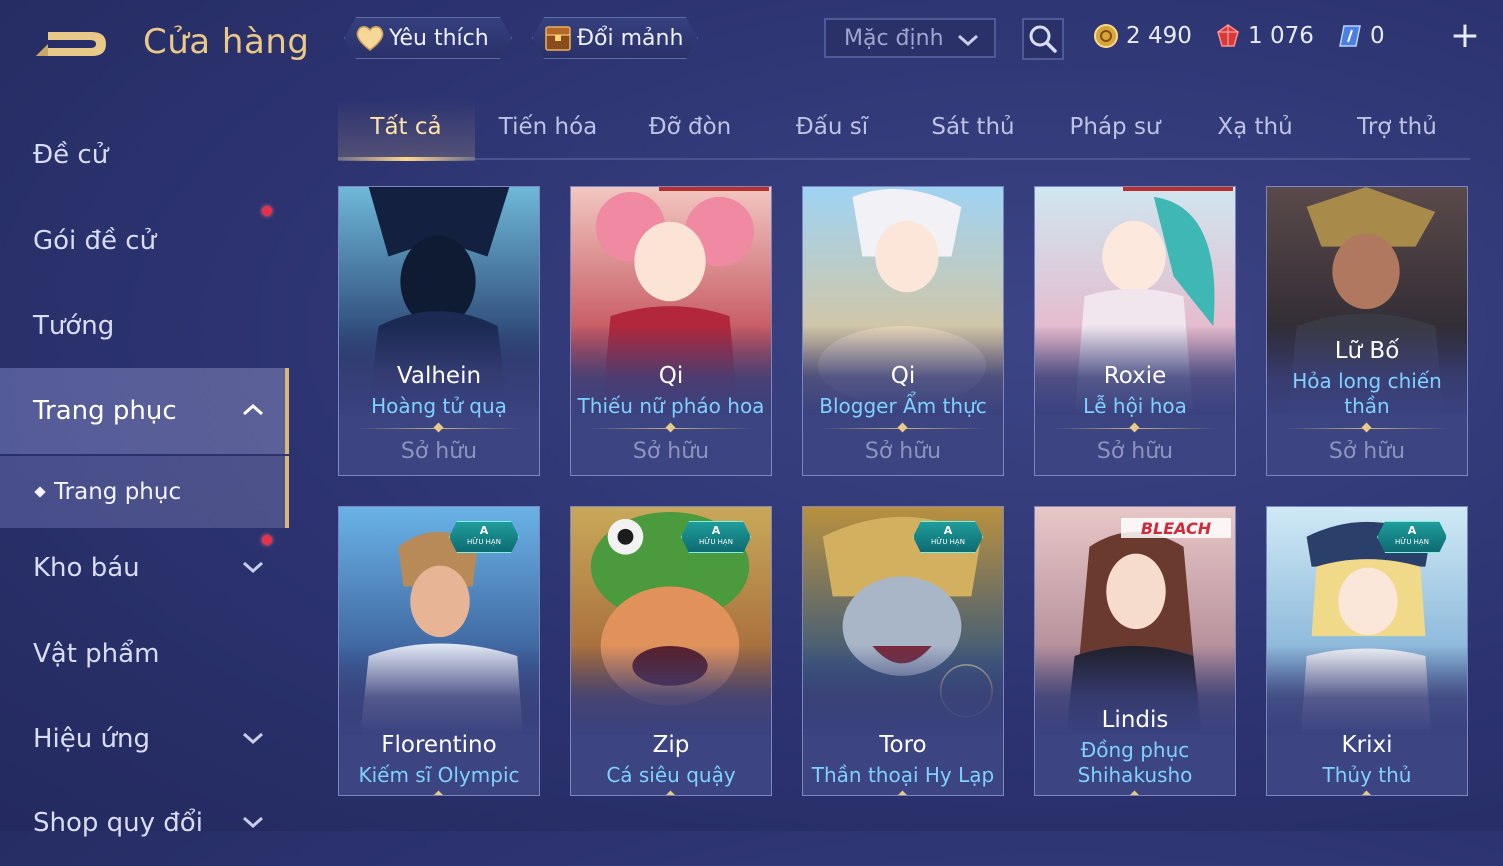 The height and width of the screenshot is (866, 1503). What do you see at coordinates (671, 331) in the screenshot?
I see `skin-card: Qi Thiếu nữ pháo hoa Sở hữu` at bounding box center [671, 331].